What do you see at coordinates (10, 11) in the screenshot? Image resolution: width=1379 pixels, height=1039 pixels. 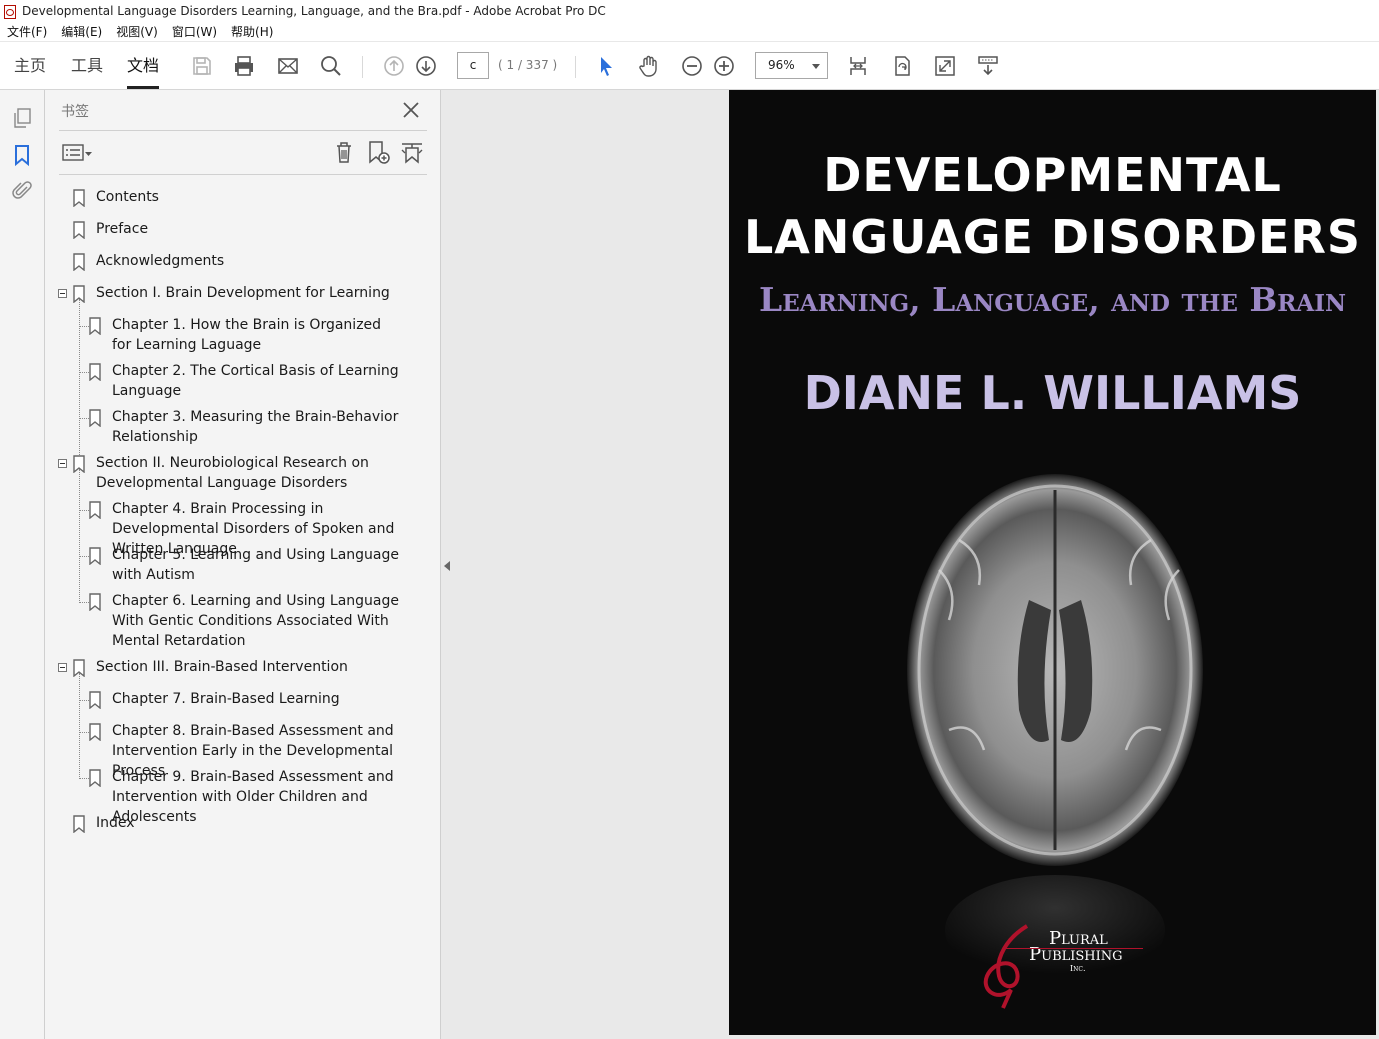 I see `acrobat-icon` at bounding box center [10, 11].